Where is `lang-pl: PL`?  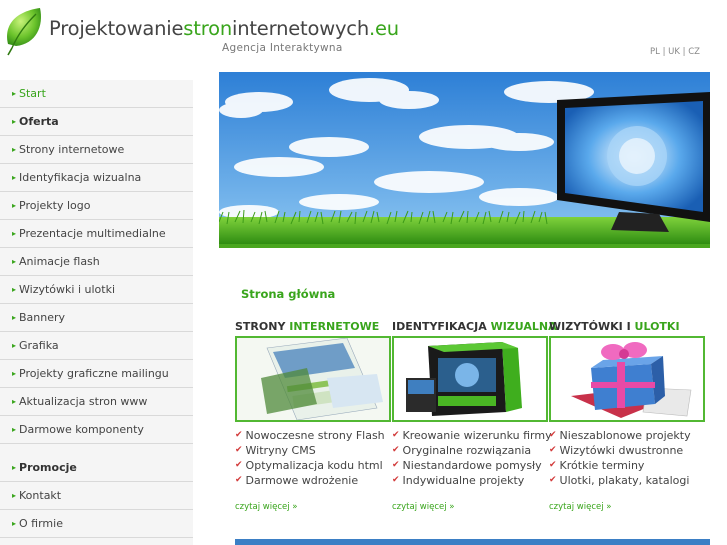
lang-pl: PL is located at coordinates (655, 52).